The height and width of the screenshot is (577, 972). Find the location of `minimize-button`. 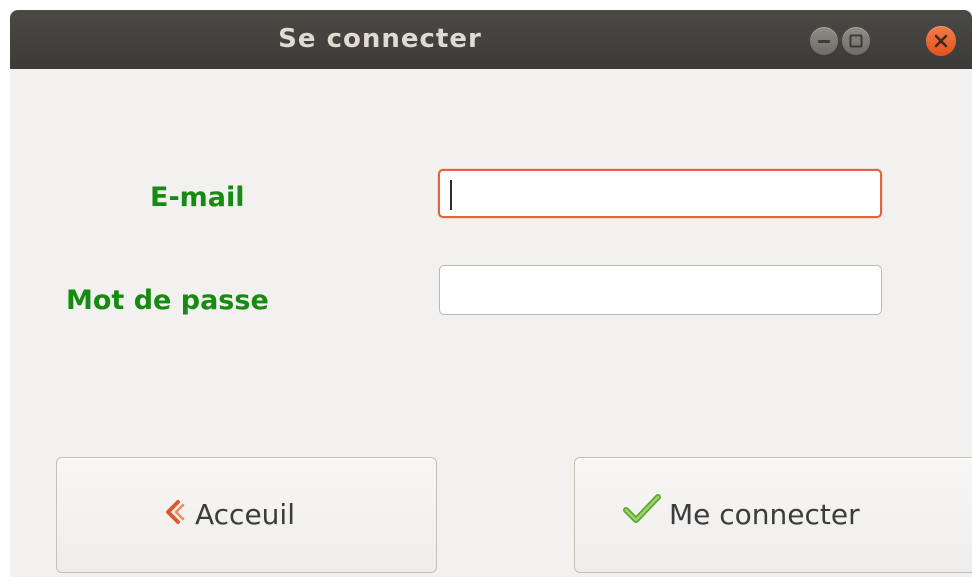

minimize-button is located at coordinates (824, 41).